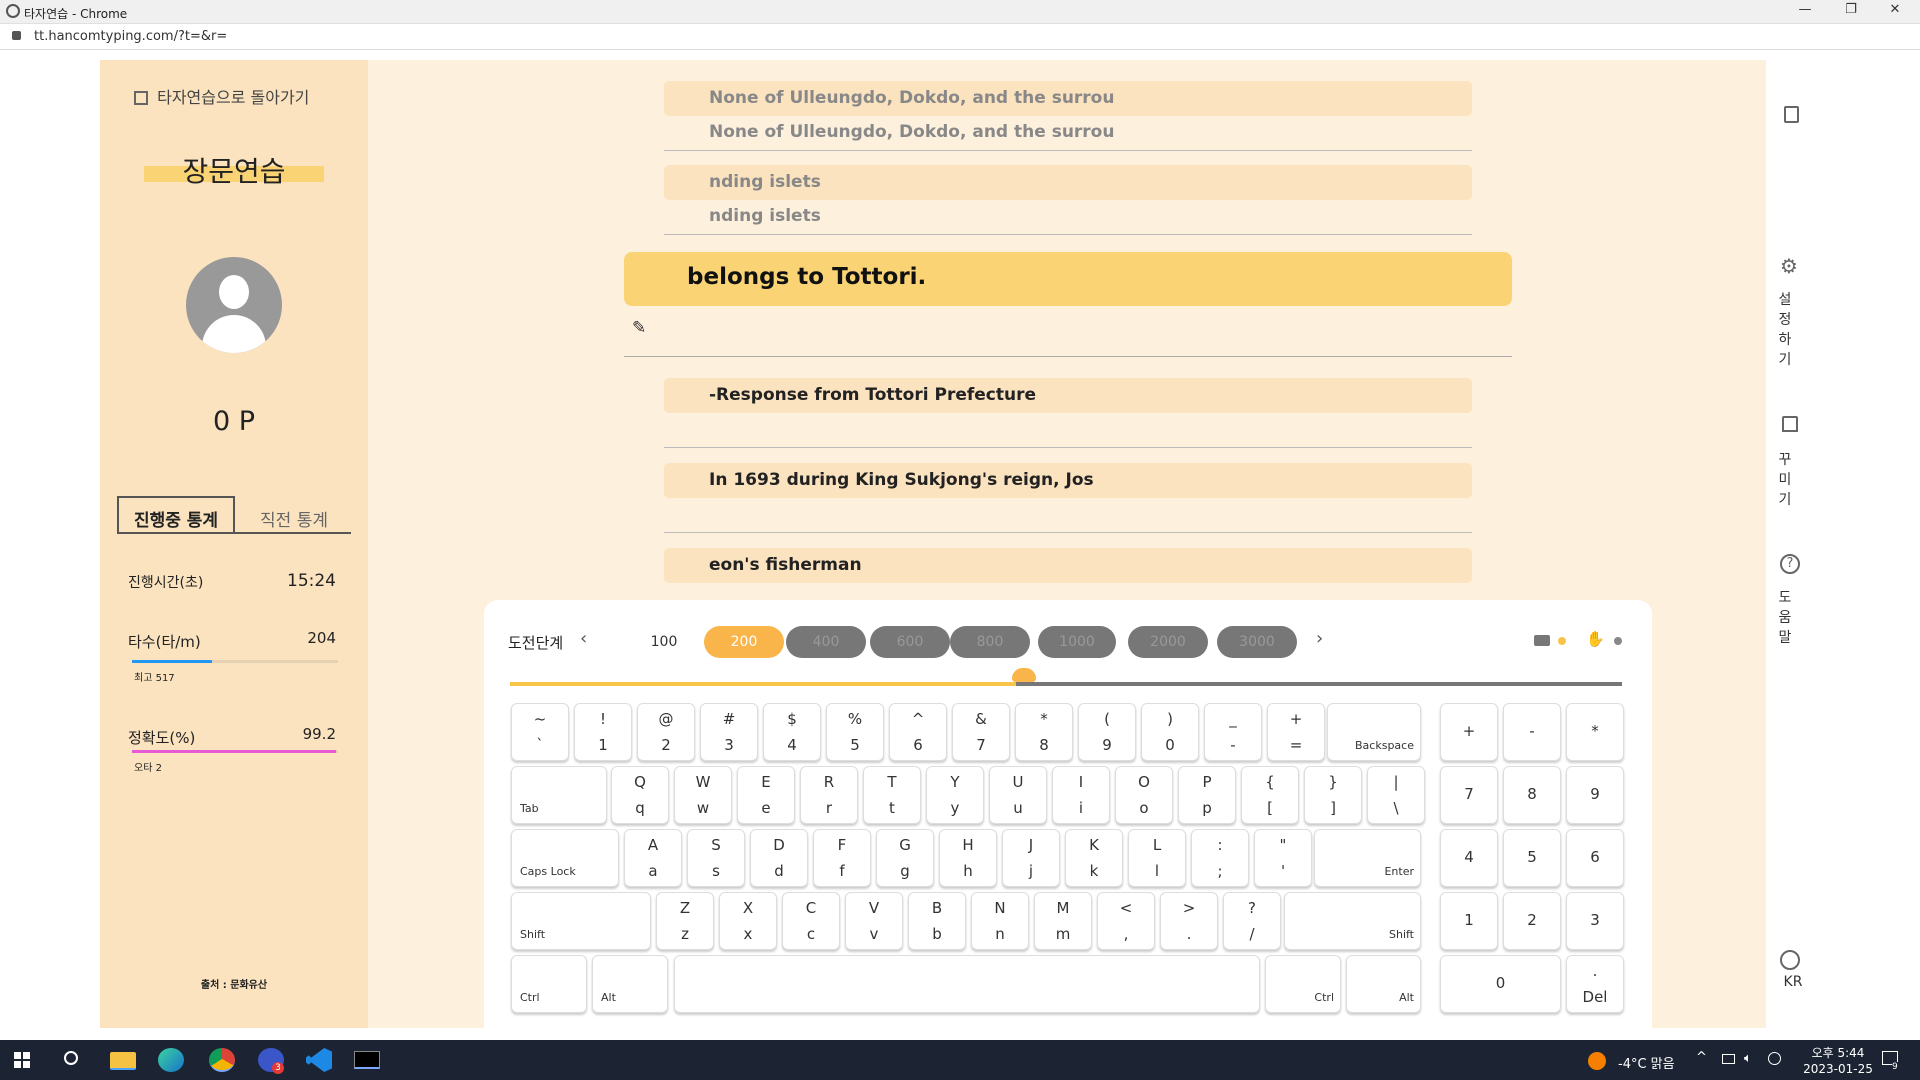  I want to click on edge-icon, so click(171, 1060).